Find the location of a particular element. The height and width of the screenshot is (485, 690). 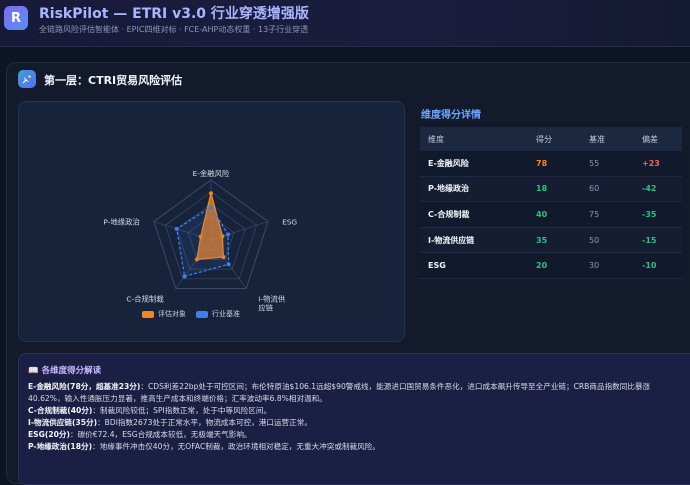

table-row: ESG 20 30 -10 is located at coordinates (551, 265).